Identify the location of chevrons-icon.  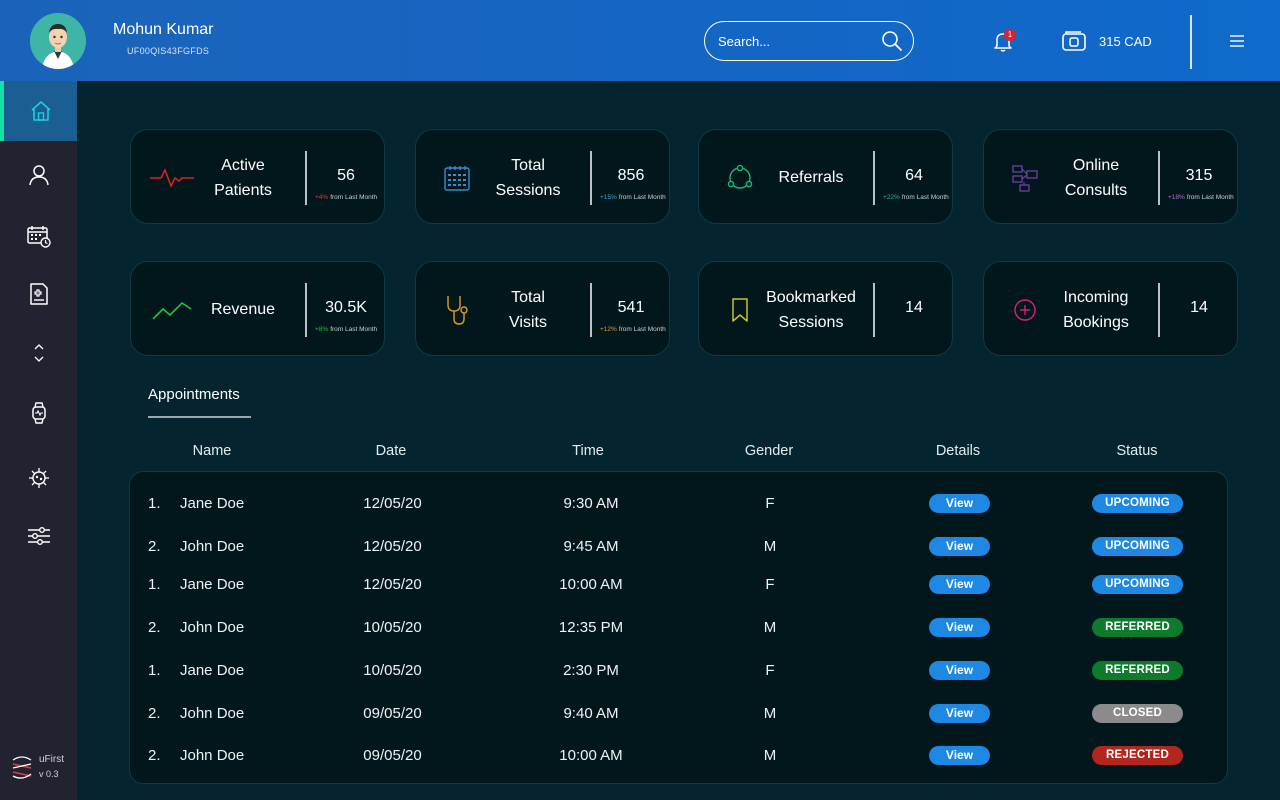
(38, 353).